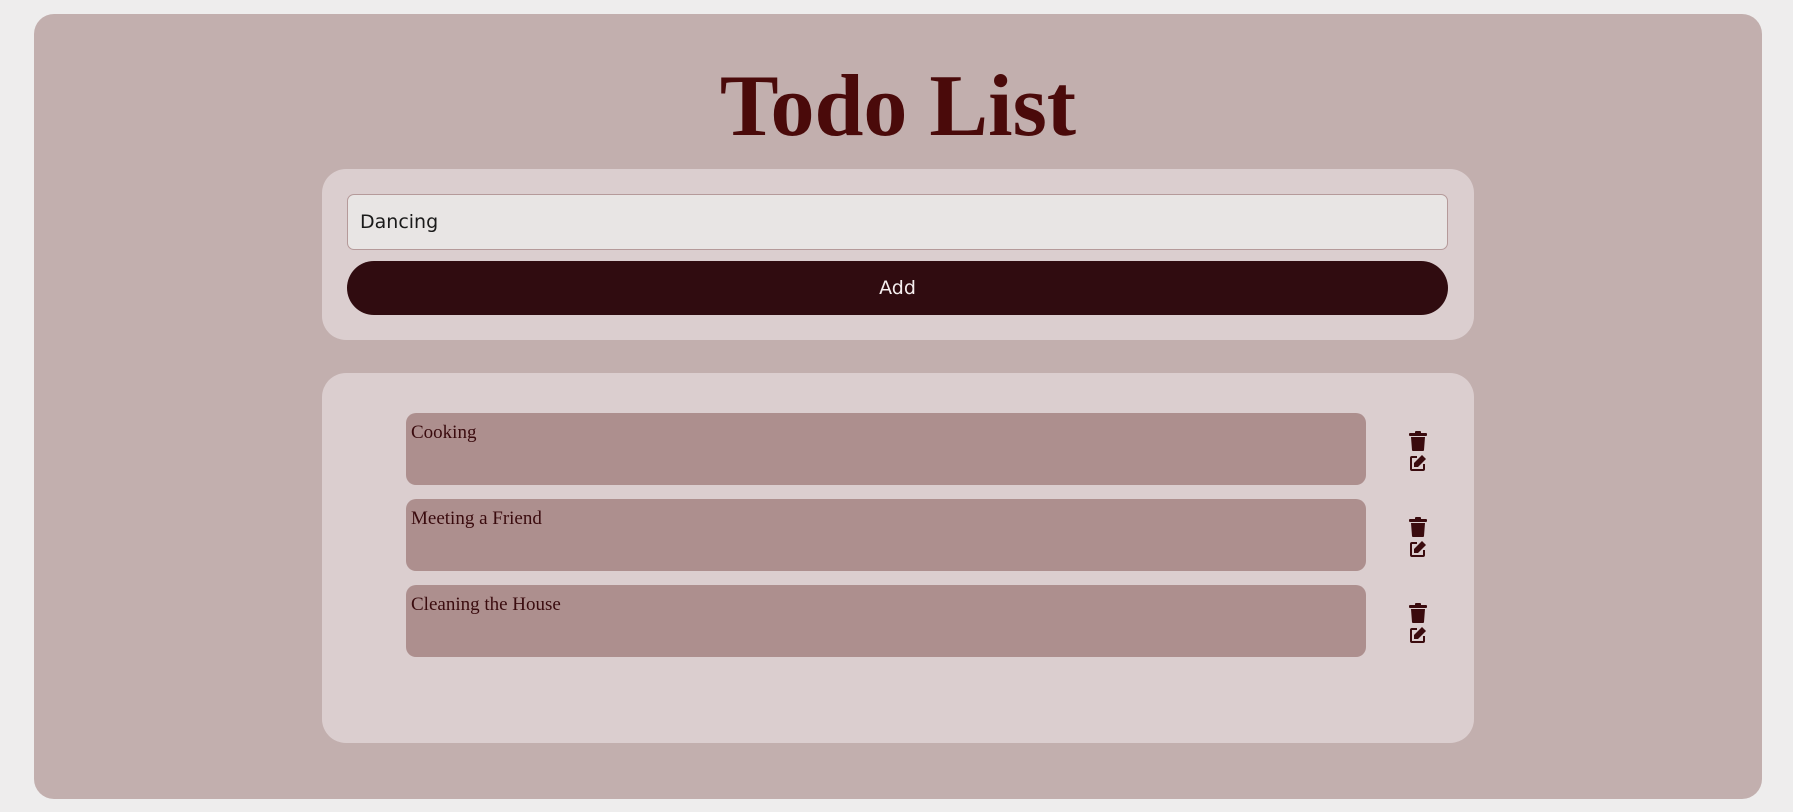 This screenshot has width=1793, height=812. I want to click on todo-text: Cleaning the House, so click(886, 621).